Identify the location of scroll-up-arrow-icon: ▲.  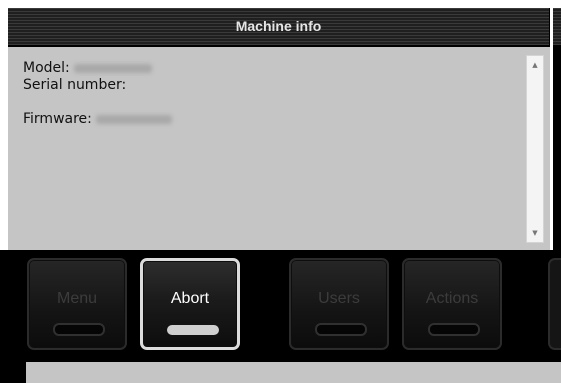
(535, 65).